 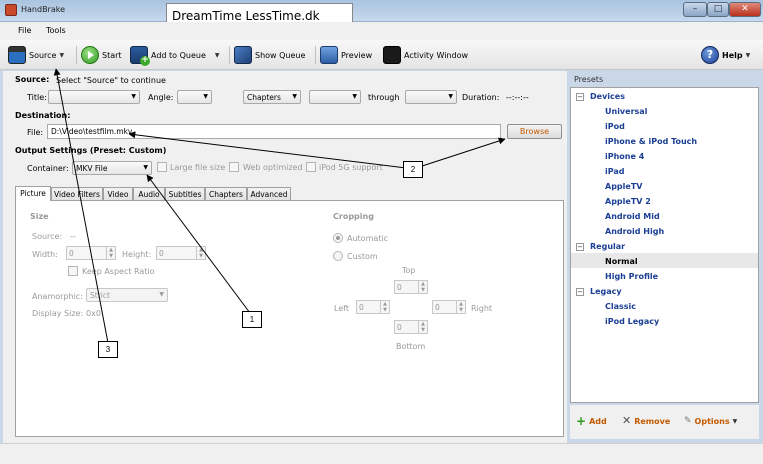 What do you see at coordinates (615, 171) in the screenshot?
I see `preset-ipad: iPad` at bounding box center [615, 171].